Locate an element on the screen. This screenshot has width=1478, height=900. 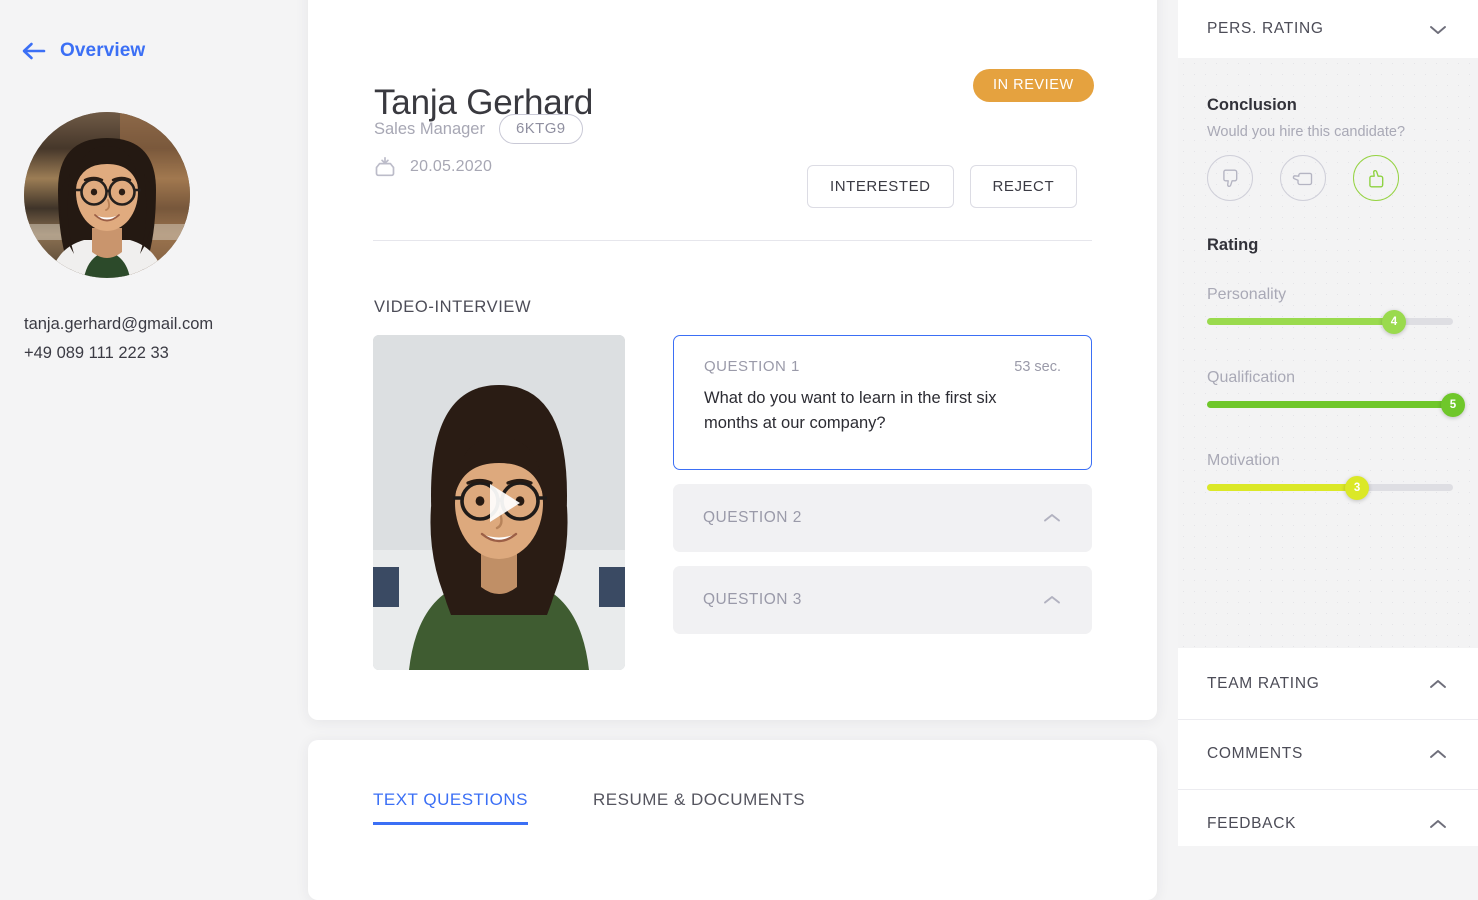
slider-personality: Personality 4 is located at coordinates (1330, 310).